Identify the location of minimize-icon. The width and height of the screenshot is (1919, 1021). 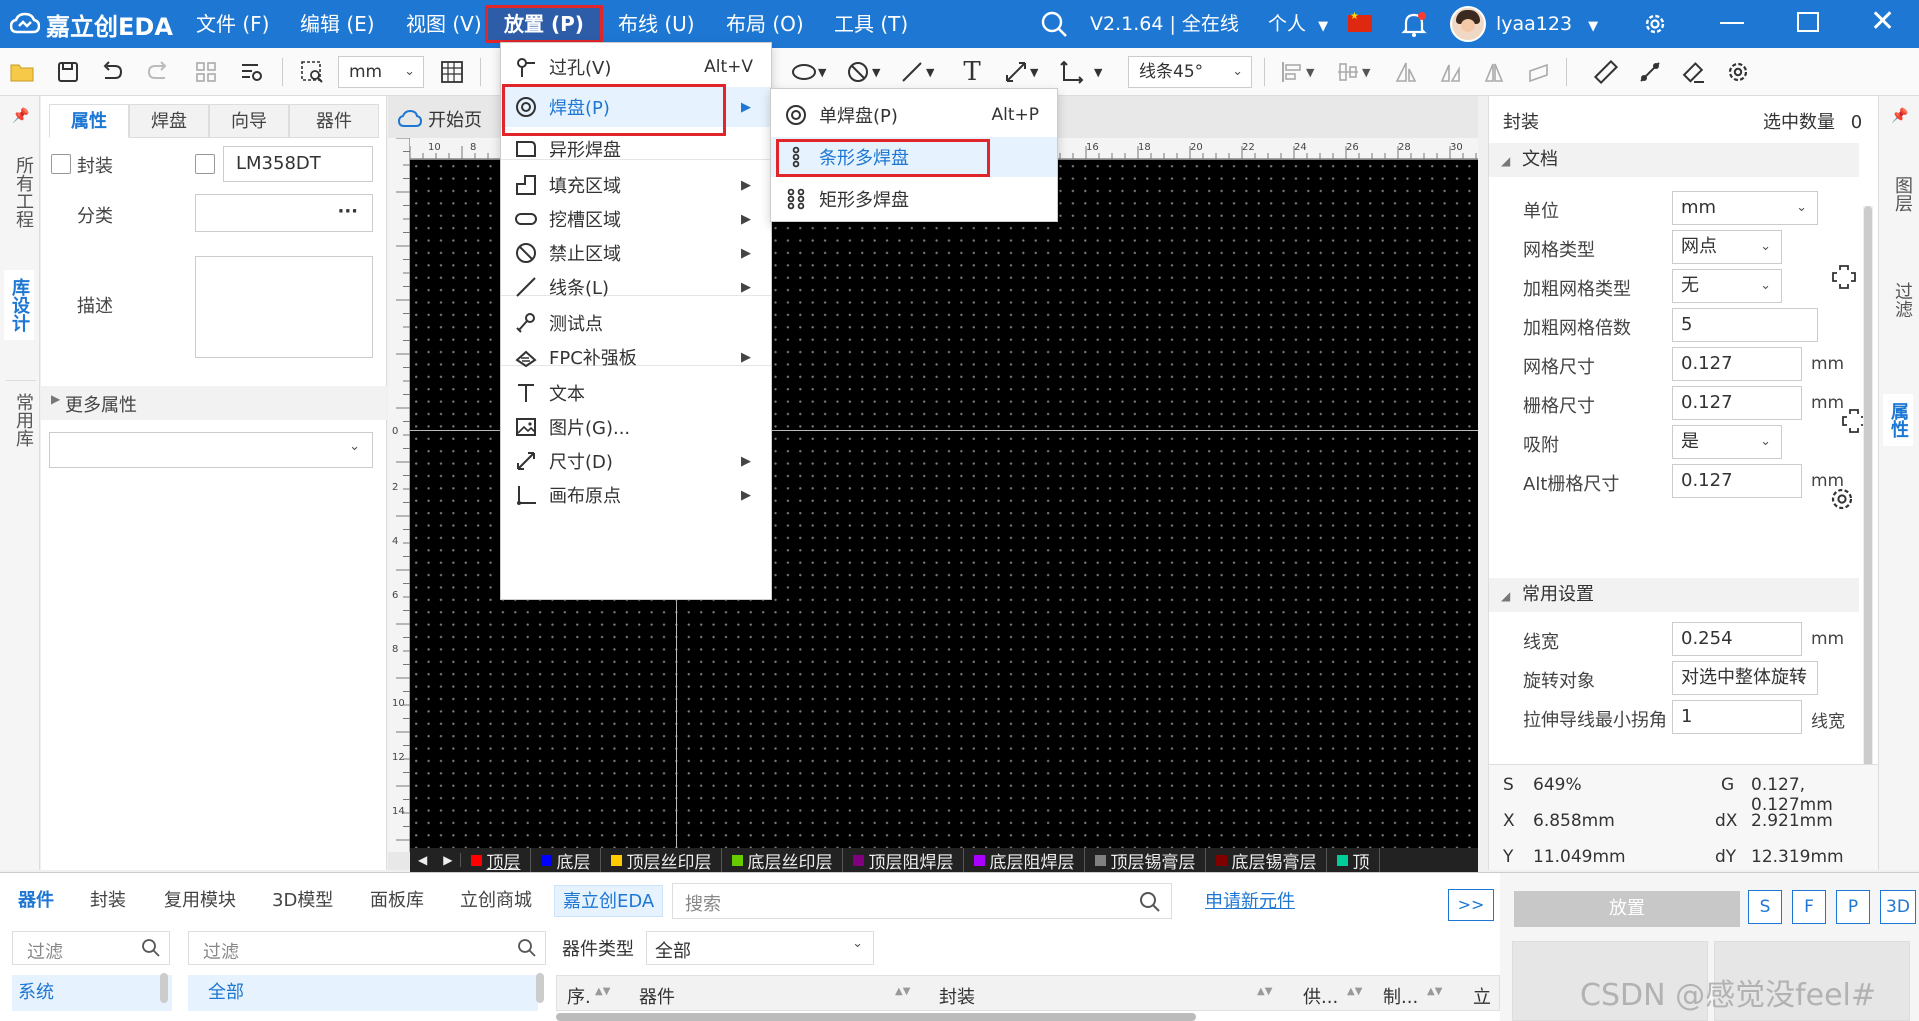
(1732, 23).